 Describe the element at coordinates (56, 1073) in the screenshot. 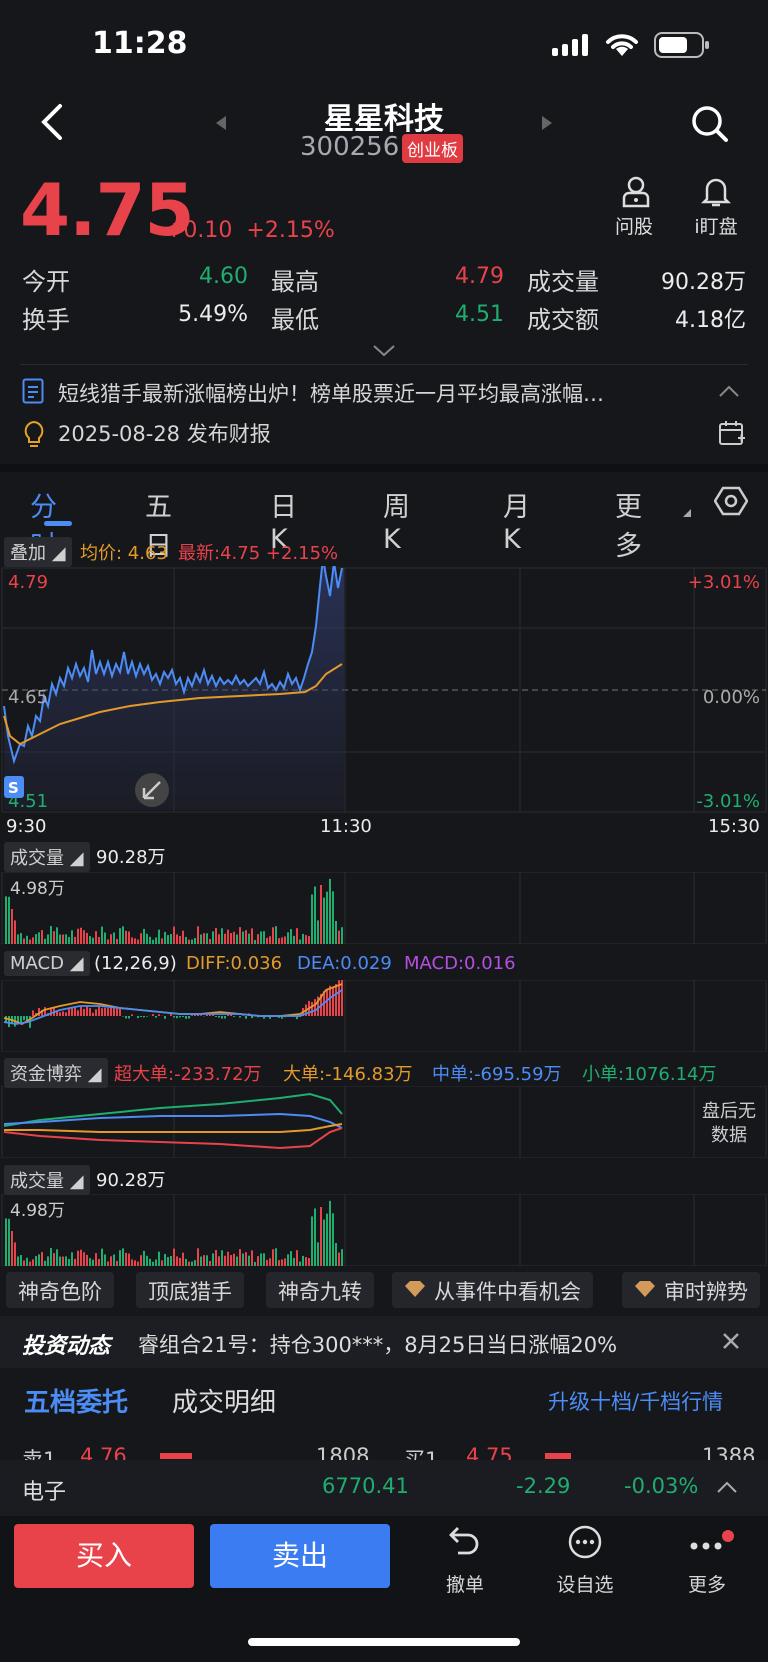

I see `fund-flow-button: 资金博弈 ◢` at that location.